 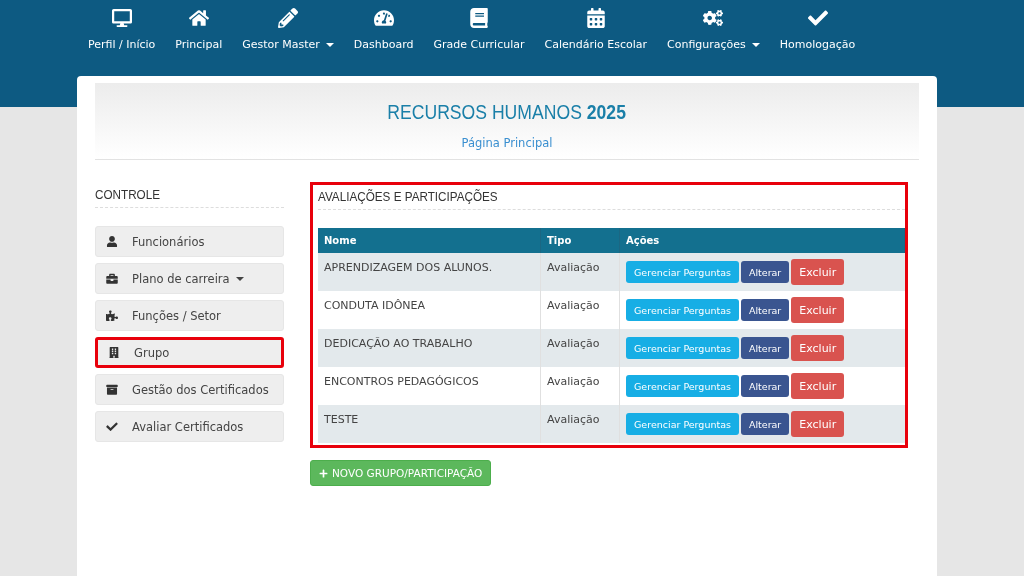 I want to click on briefcase-icon, so click(x=112, y=278).